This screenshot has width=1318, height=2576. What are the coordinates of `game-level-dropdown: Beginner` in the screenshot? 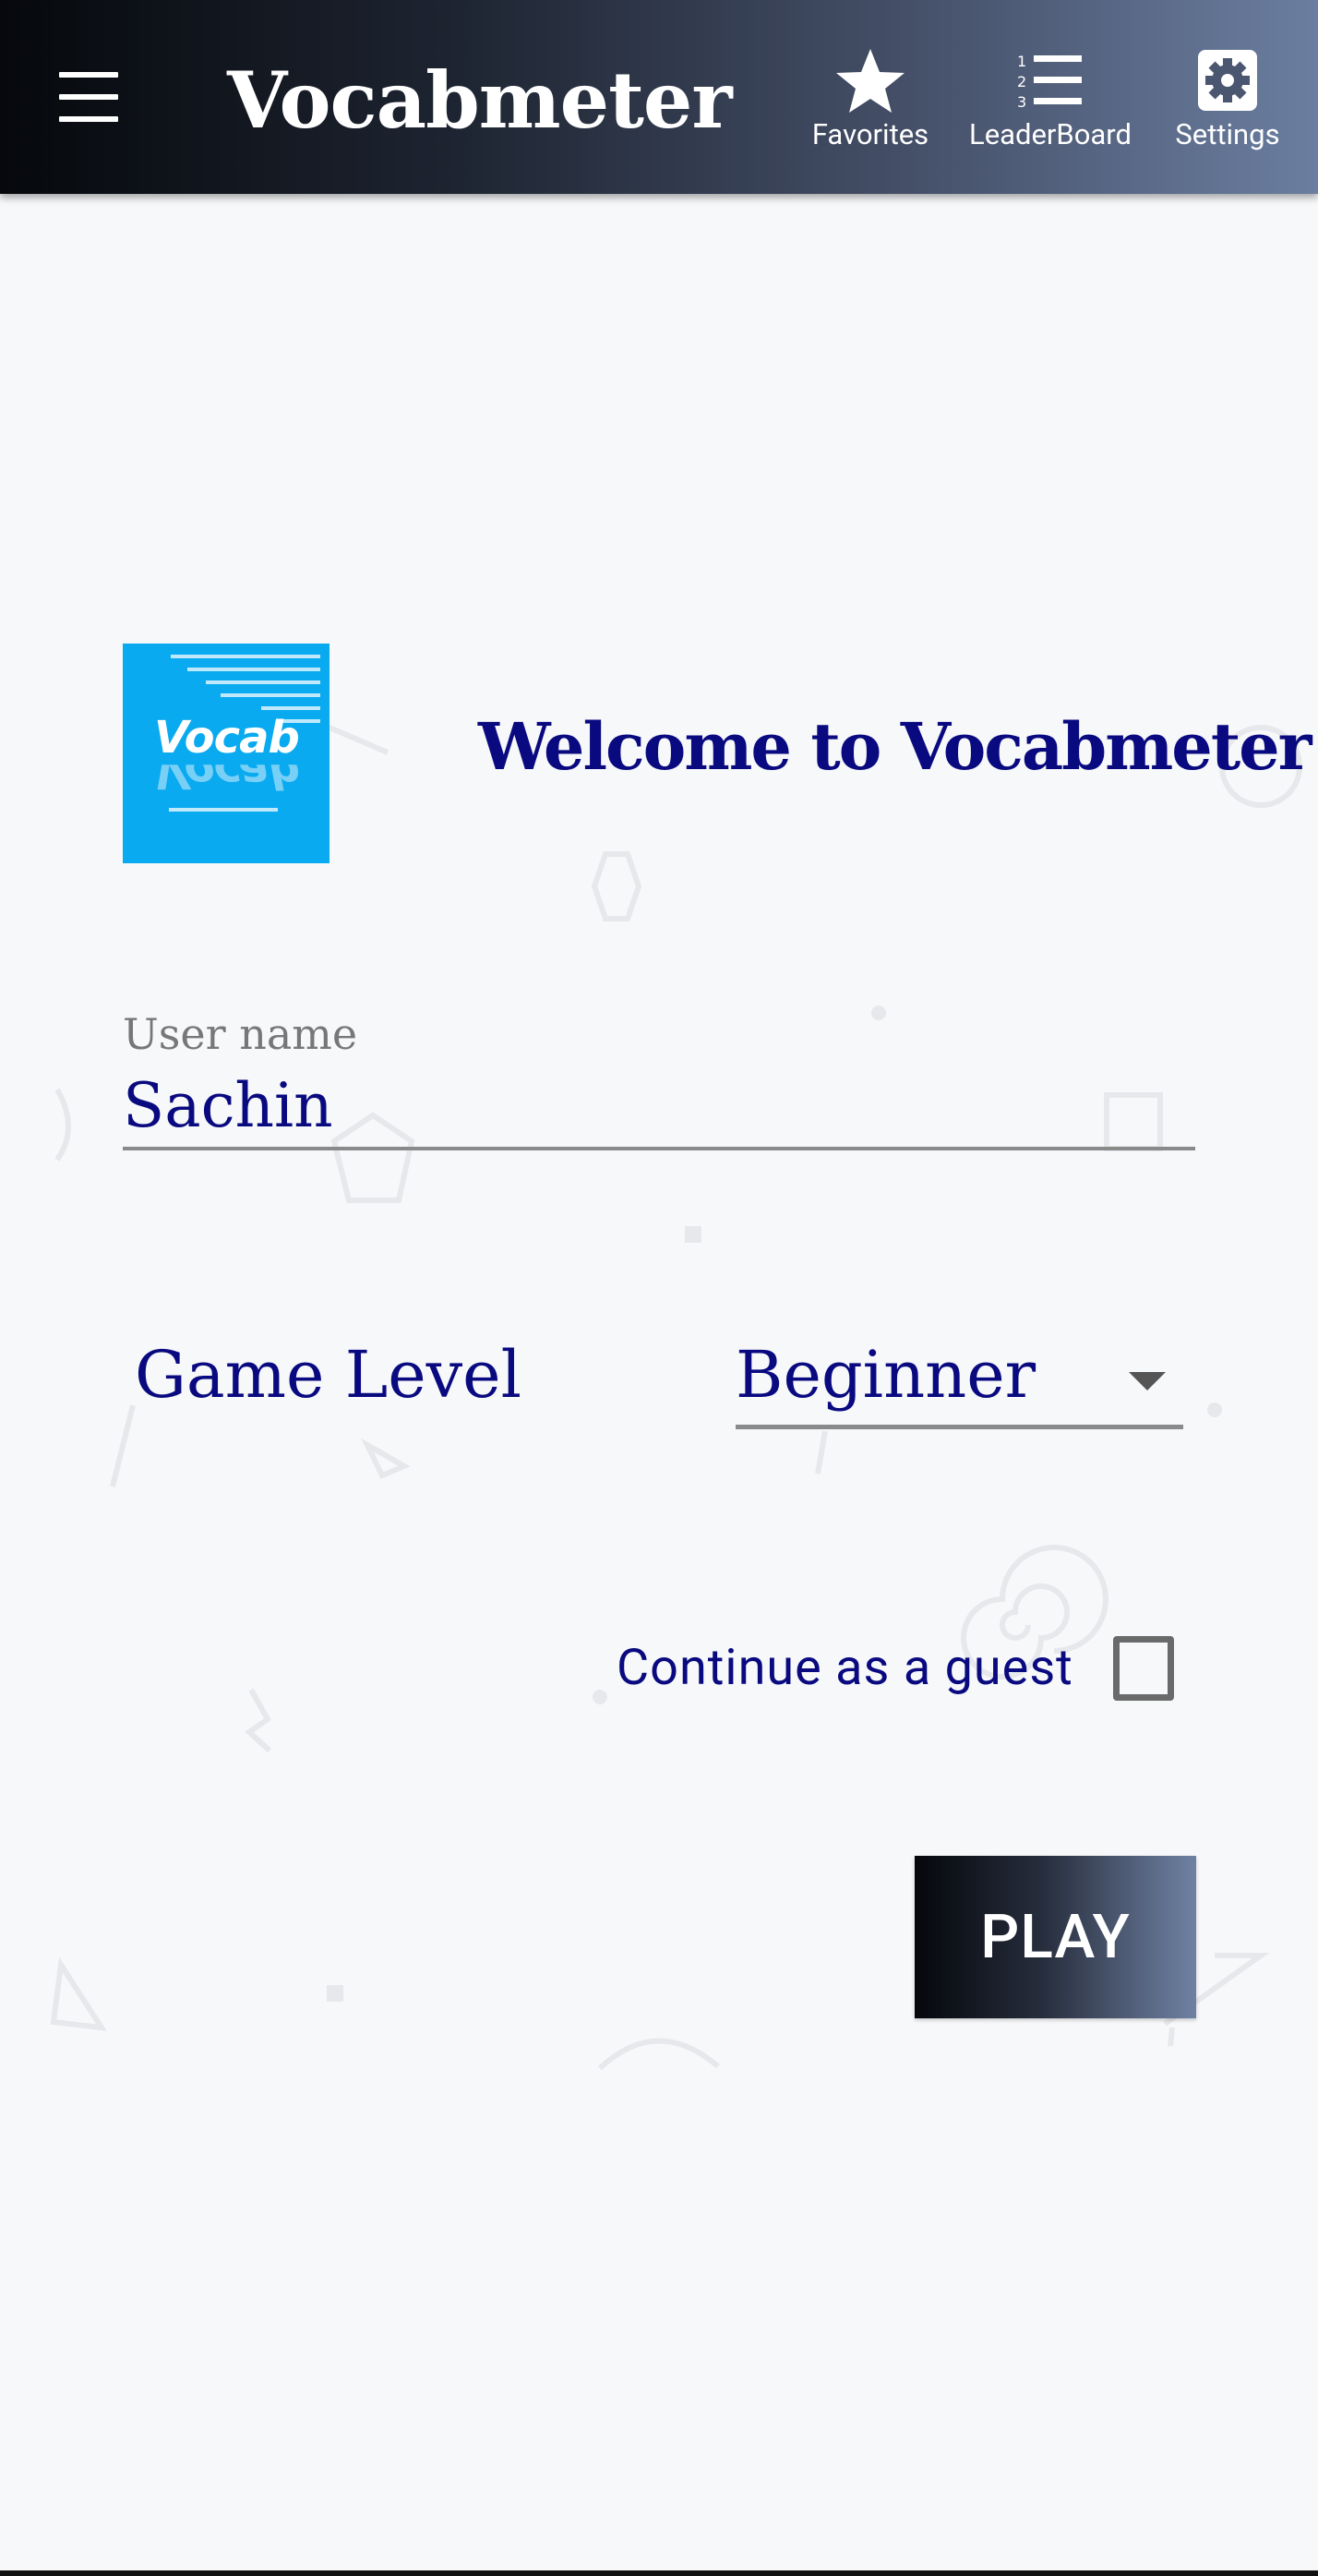 It's located at (959, 1378).